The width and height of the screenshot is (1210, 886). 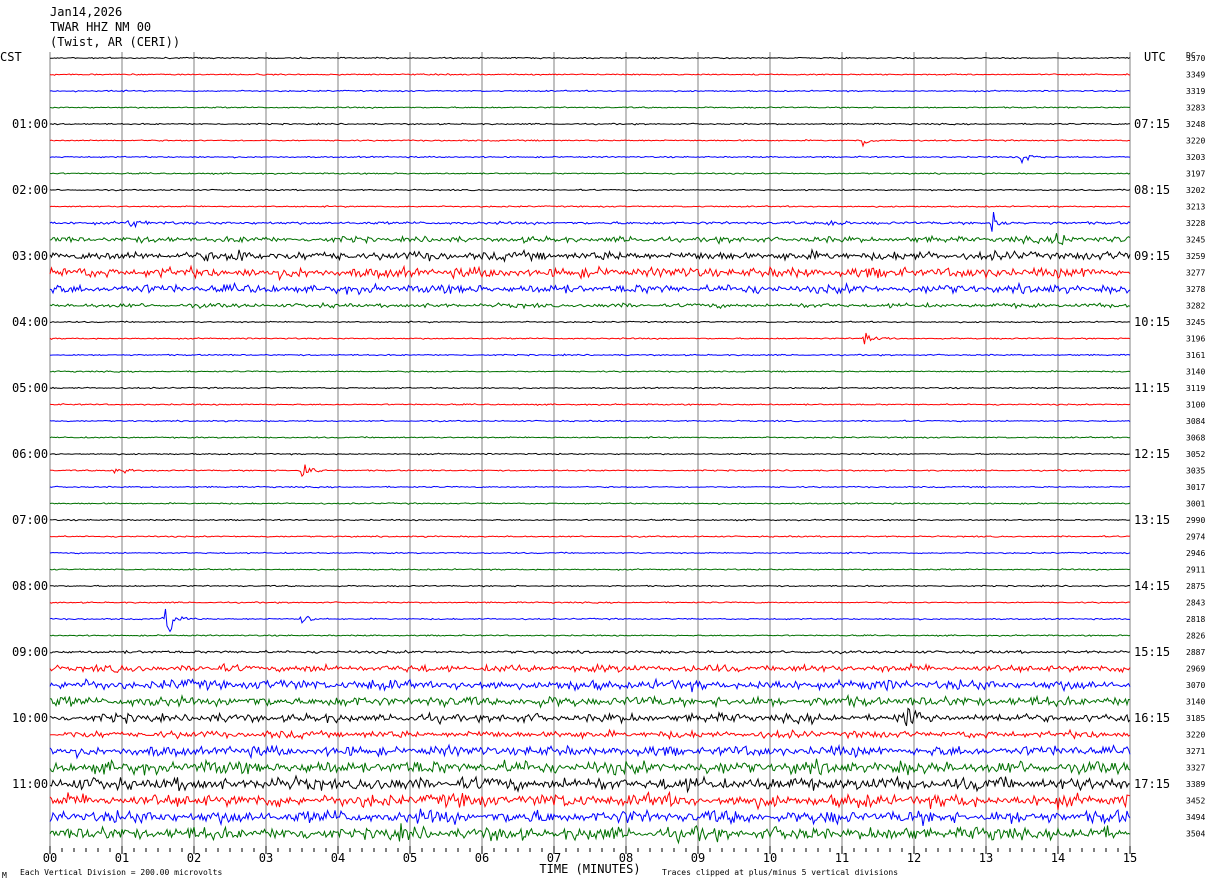 What do you see at coordinates (1195, 685) in the screenshot?
I see `dc-offset-label: 3070` at bounding box center [1195, 685].